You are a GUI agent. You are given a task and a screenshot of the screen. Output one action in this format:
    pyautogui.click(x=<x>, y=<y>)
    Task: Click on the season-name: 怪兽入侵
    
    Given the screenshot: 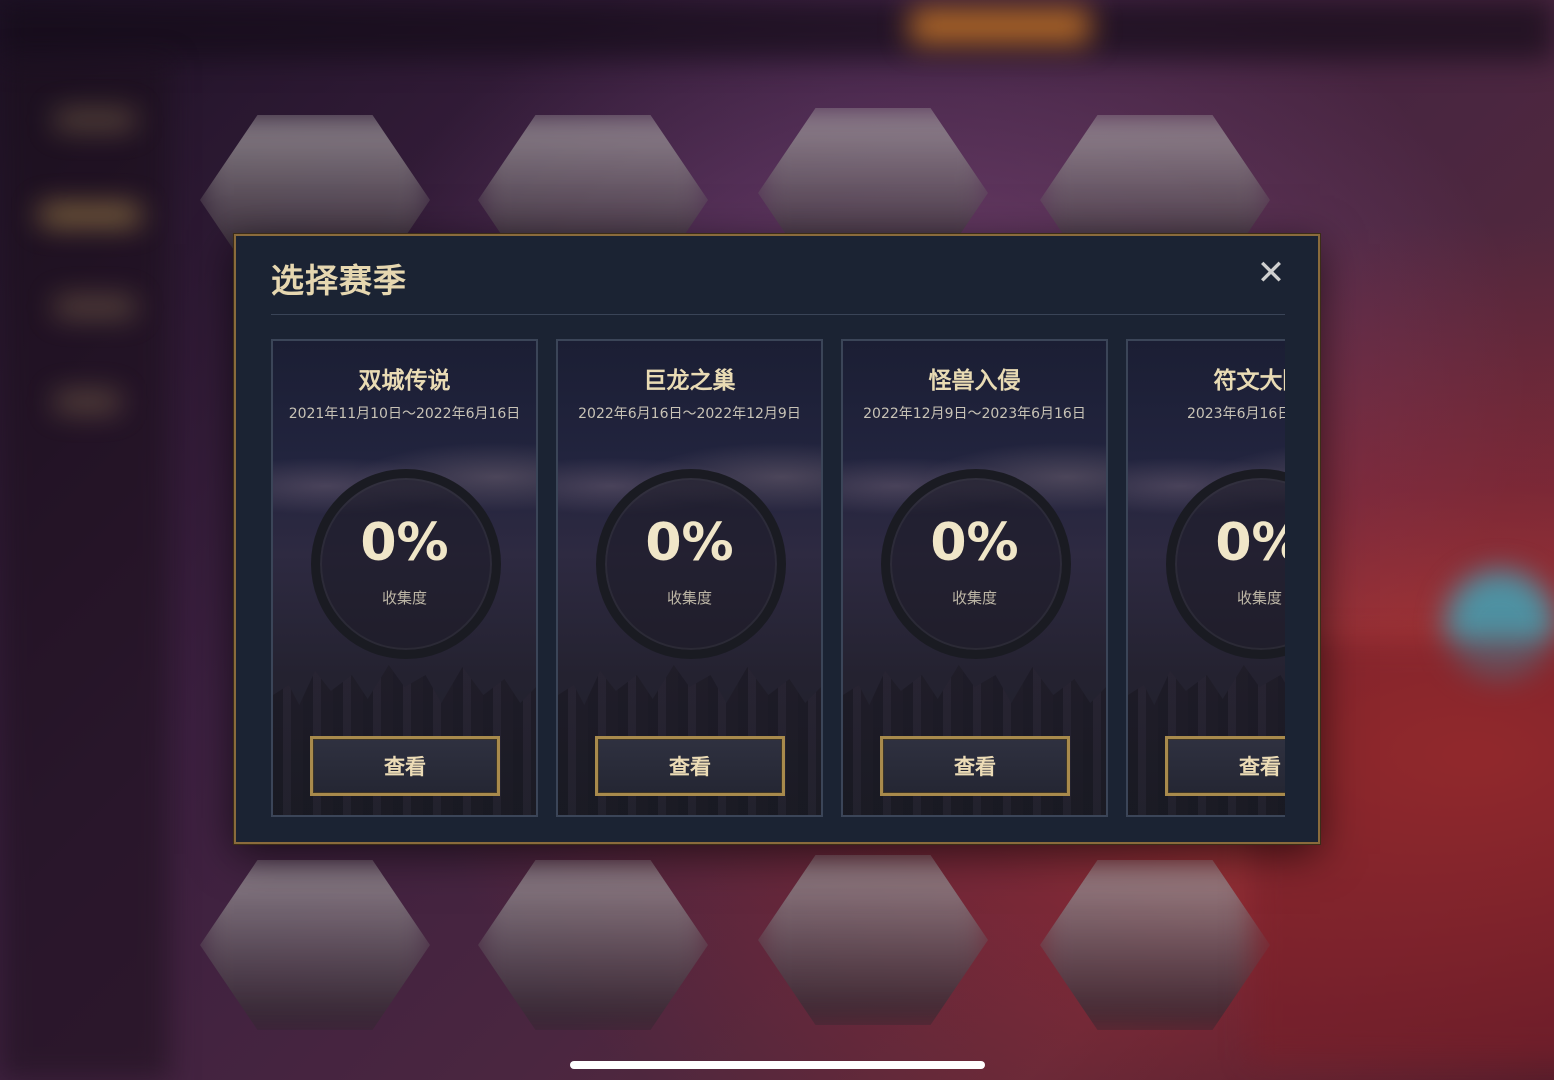 What is the action you would take?
    pyautogui.click(x=974, y=381)
    